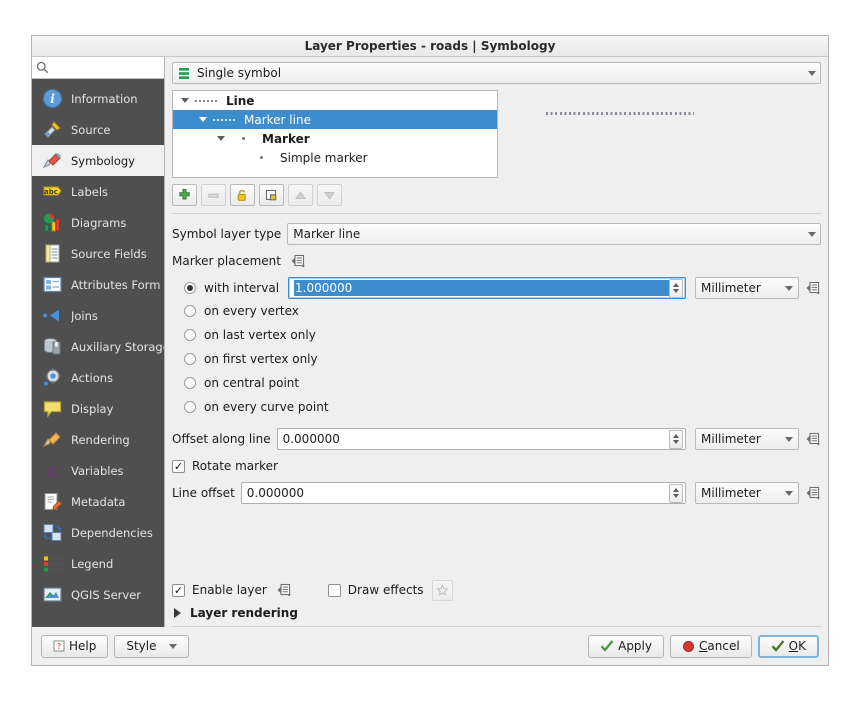 The width and height of the screenshot is (860, 709). What do you see at coordinates (747, 288) in the screenshot?
I see `interval-unit-combo: Millimeter` at bounding box center [747, 288].